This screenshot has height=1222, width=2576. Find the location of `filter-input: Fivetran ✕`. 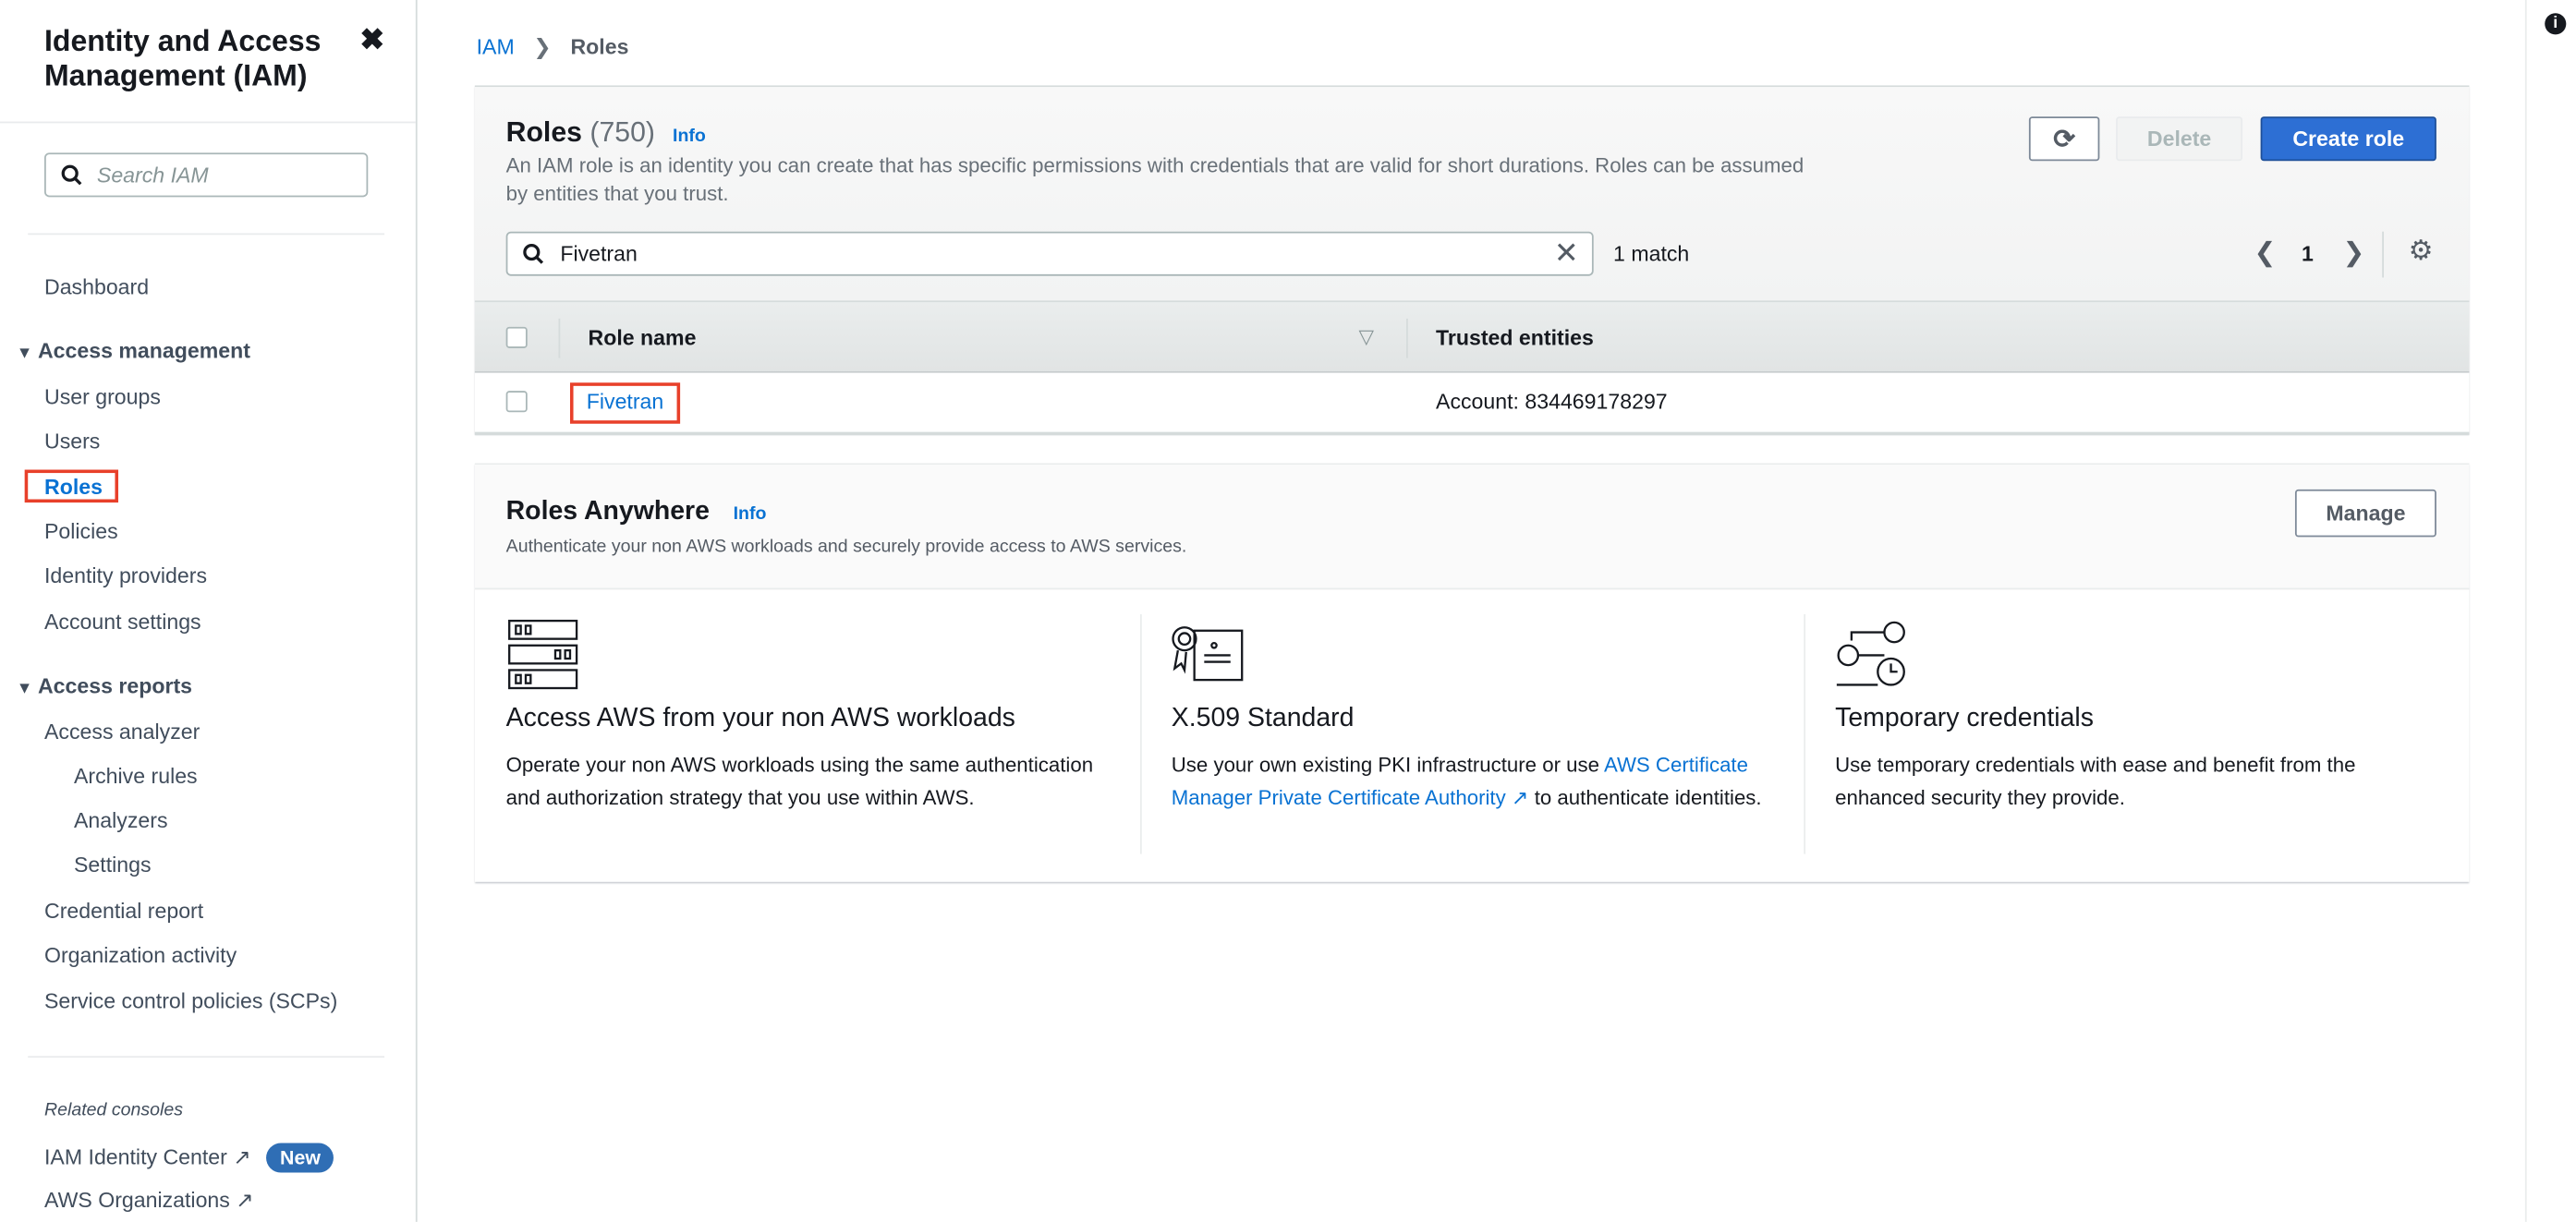

filter-input: Fivetran ✕ is located at coordinates (1049, 253).